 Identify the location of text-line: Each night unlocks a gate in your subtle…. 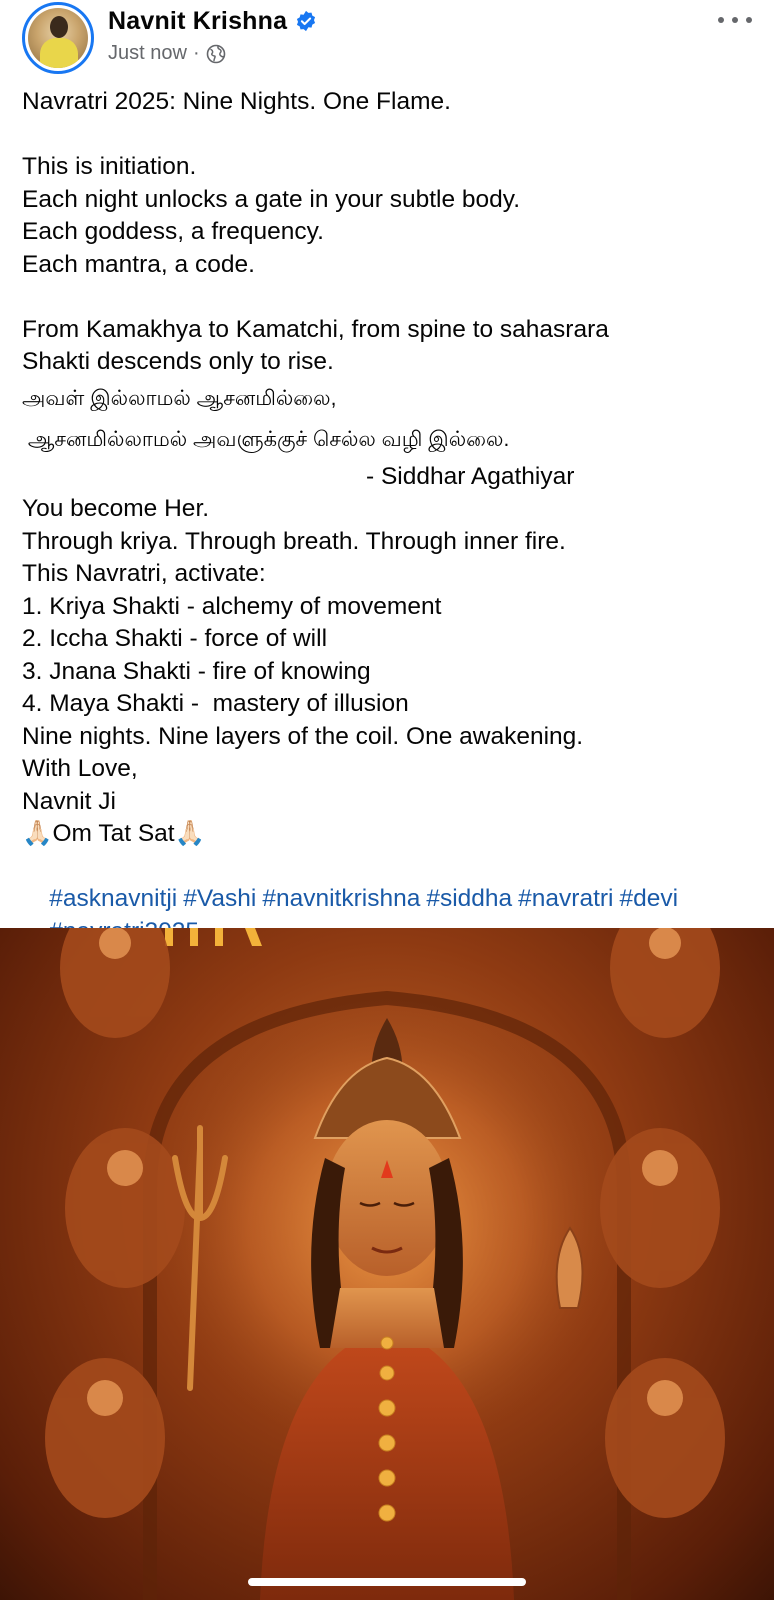
(271, 199).